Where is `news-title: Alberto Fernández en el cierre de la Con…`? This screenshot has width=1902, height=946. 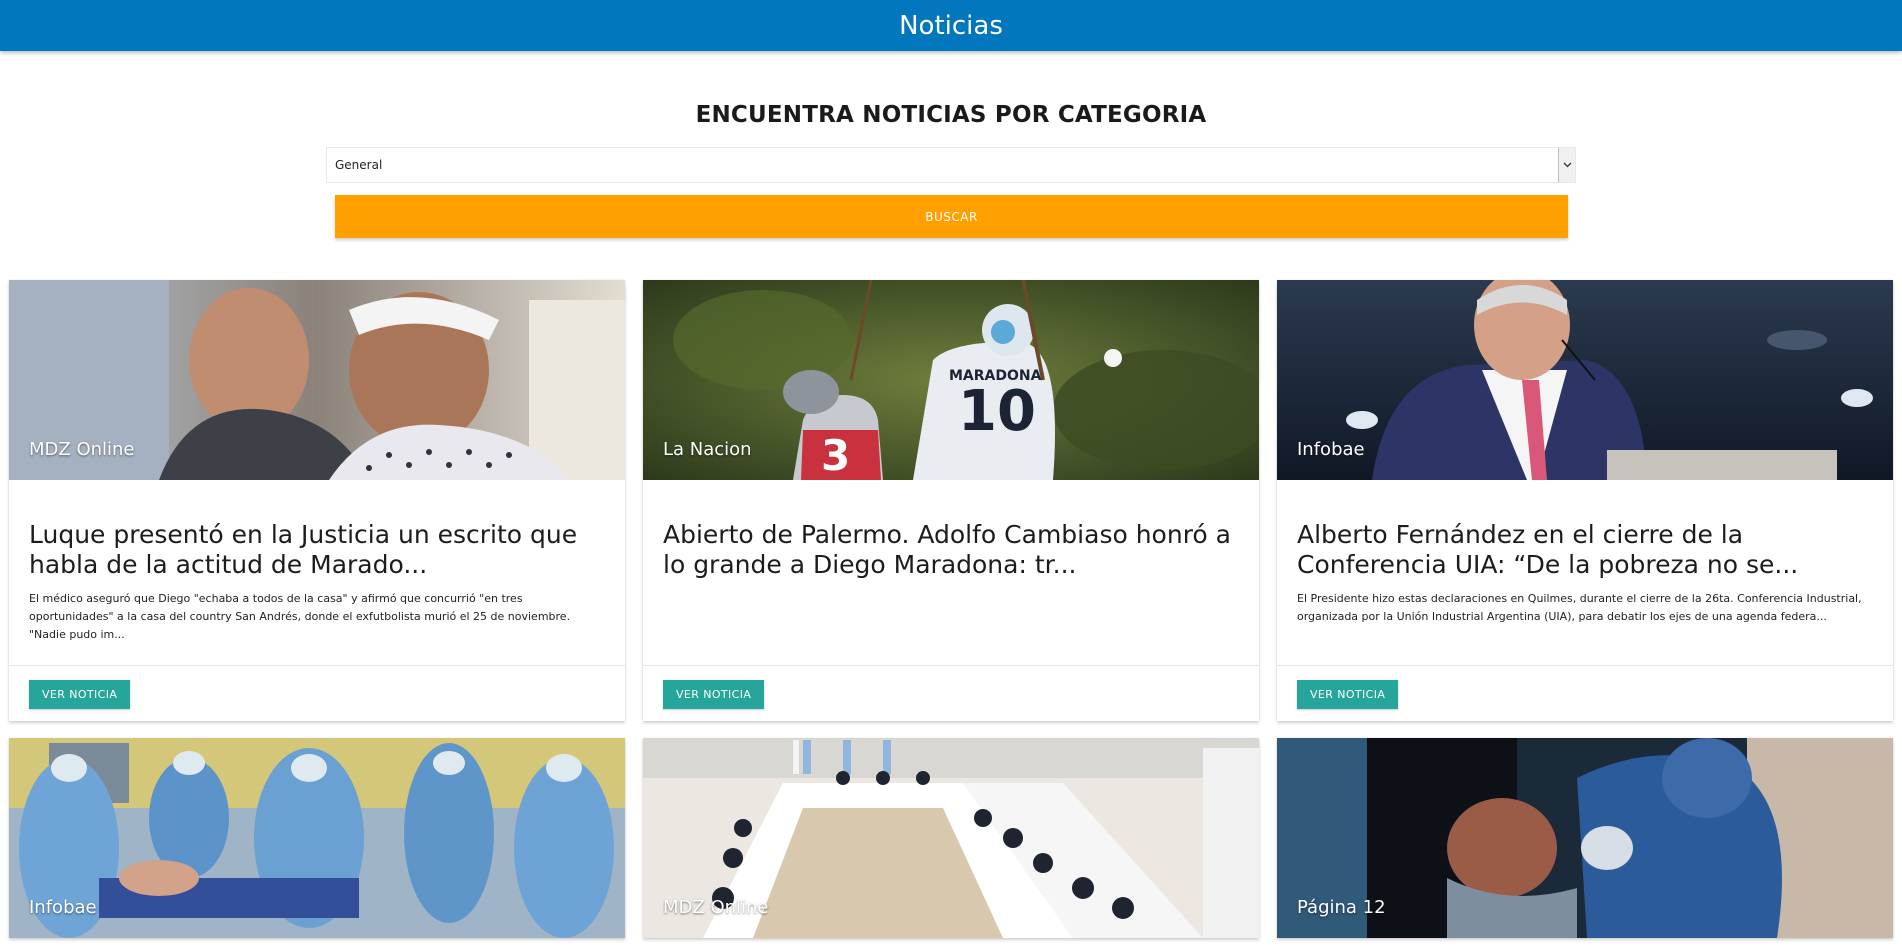
news-title: Alberto Fernández en el cierre de la Con… is located at coordinates (1548, 549).